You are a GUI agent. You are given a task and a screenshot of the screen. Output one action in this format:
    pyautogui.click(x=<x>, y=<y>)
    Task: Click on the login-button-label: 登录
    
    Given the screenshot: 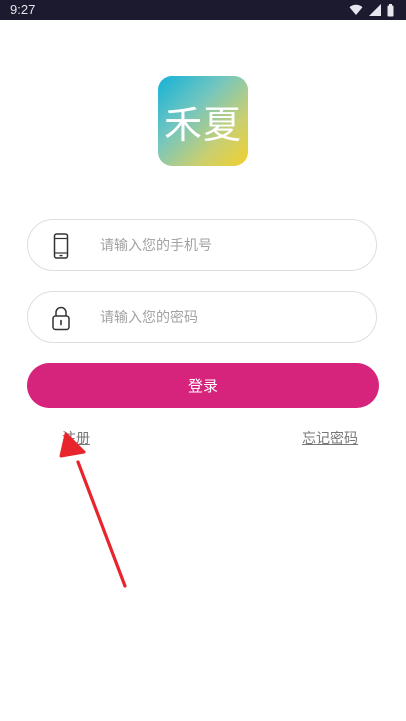 What is the action you would take?
    pyautogui.click(x=202, y=386)
    